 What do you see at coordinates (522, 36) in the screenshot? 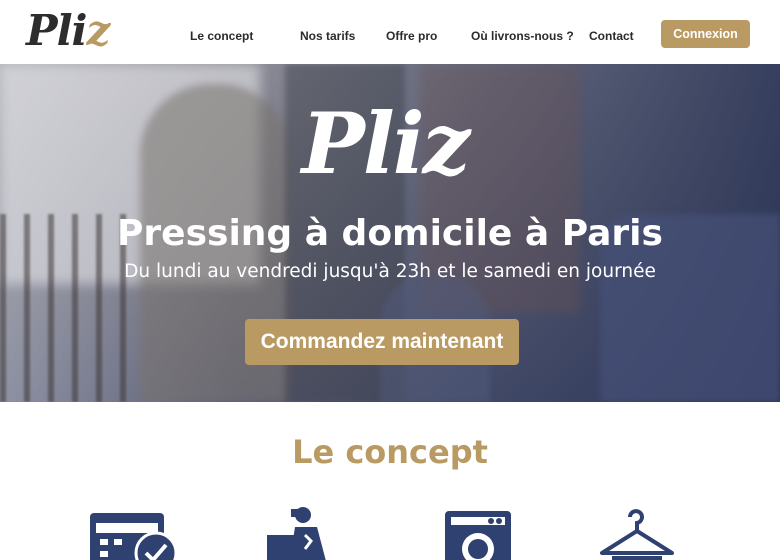
I see `nav-link-livraison: Où livrons-nous ?` at bounding box center [522, 36].